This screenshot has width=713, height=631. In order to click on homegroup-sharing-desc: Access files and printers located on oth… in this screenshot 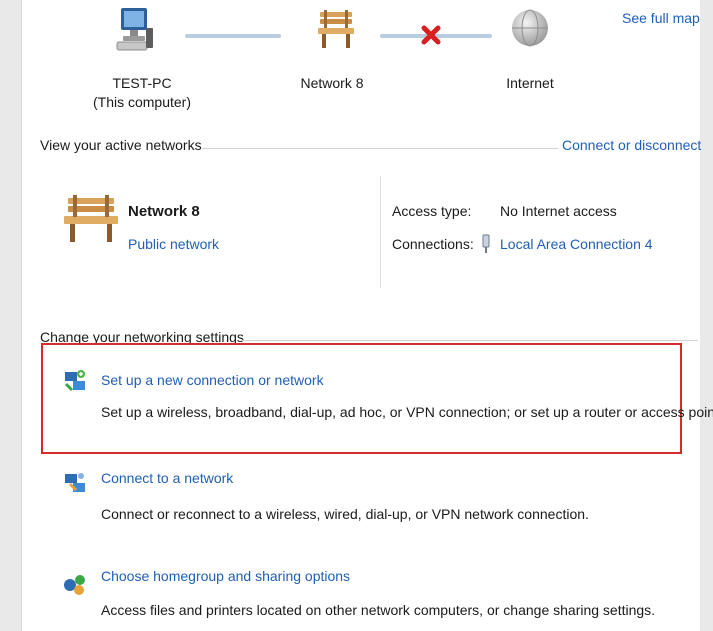, I will do `click(378, 610)`.